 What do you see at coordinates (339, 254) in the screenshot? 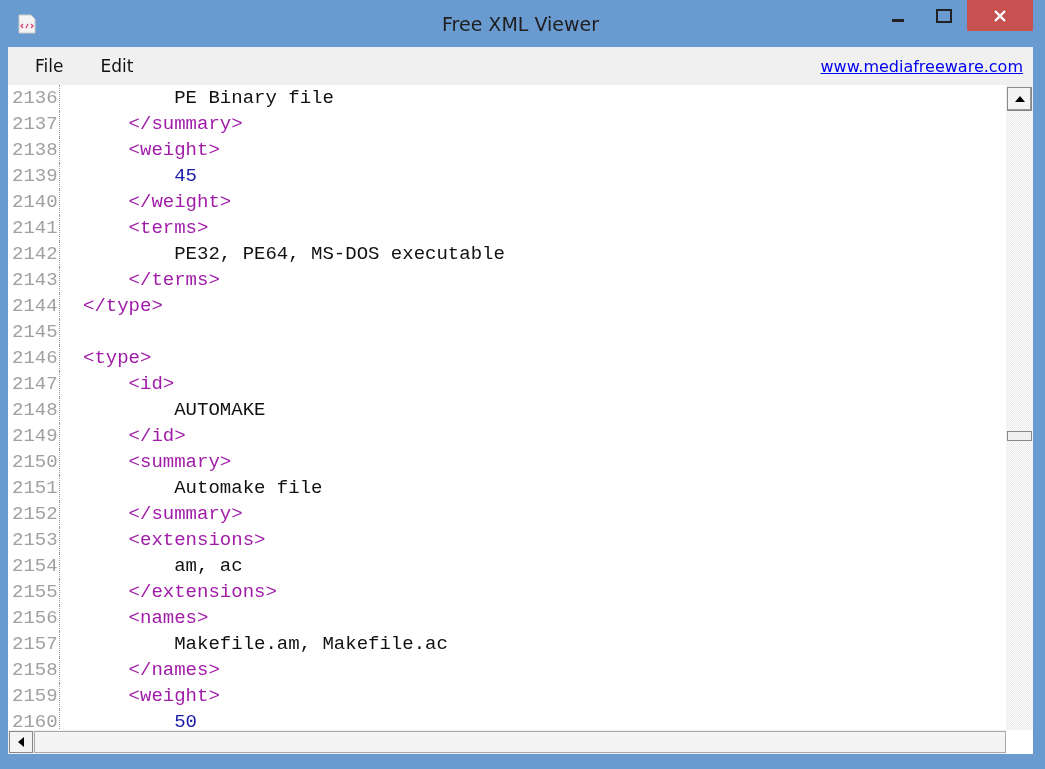
I see `code-line: PE32, PE64, MS-DOS executable` at bounding box center [339, 254].